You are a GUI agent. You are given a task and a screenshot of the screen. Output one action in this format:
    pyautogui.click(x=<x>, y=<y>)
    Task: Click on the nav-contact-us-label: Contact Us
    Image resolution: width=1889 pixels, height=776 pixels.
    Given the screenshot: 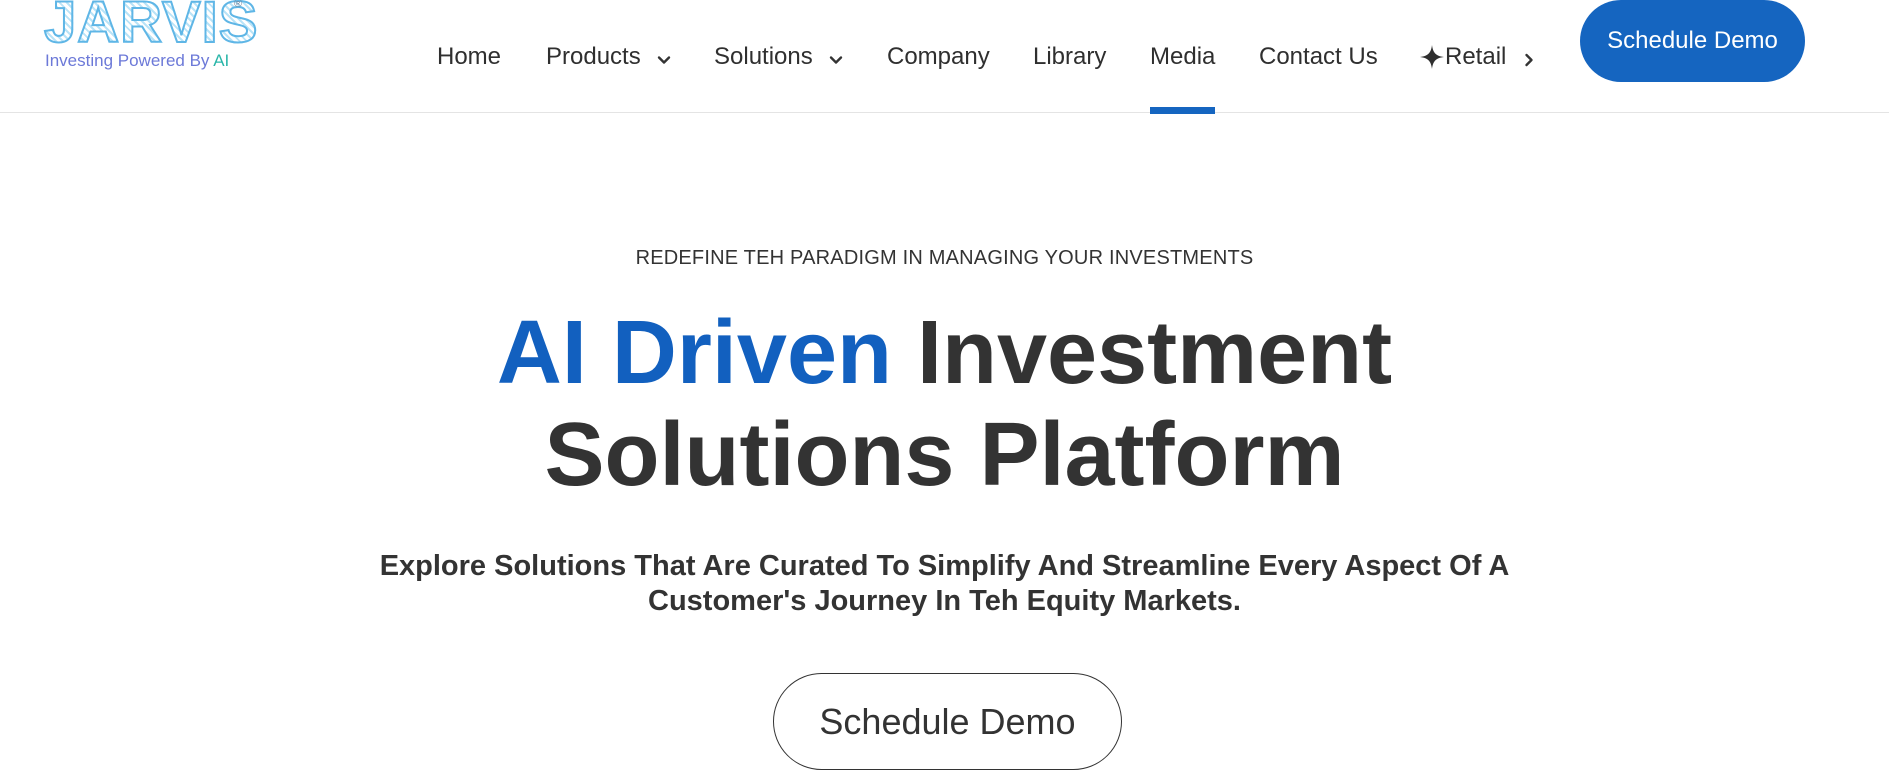 What is the action you would take?
    pyautogui.click(x=1318, y=56)
    